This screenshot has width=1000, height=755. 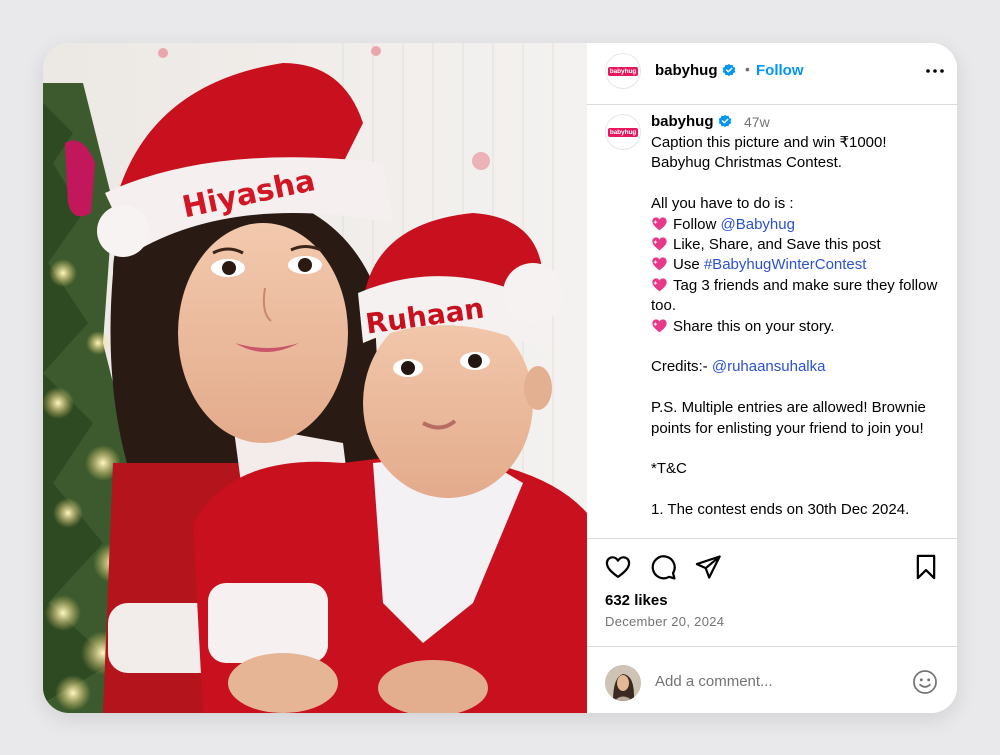 What do you see at coordinates (708, 567) in the screenshot?
I see `share-icon` at bounding box center [708, 567].